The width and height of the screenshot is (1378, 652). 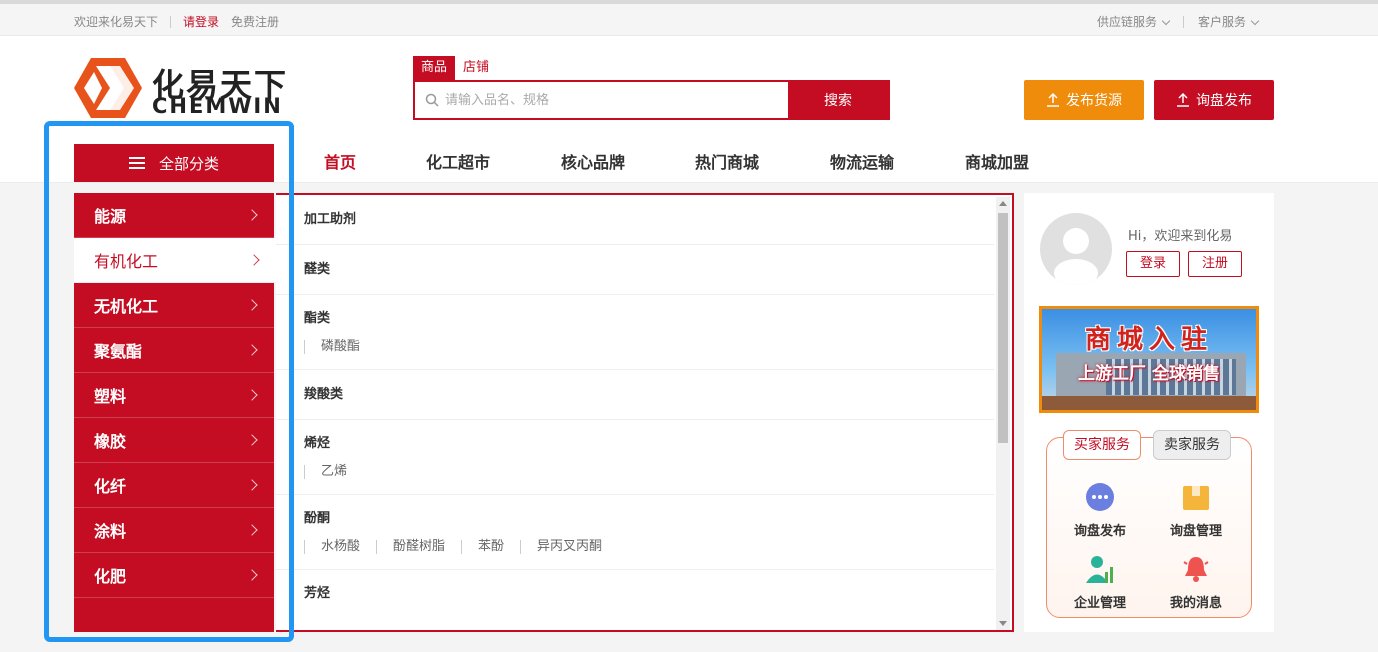 I want to click on subcategory-link: 异丙叉丙酮, so click(x=569, y=547).